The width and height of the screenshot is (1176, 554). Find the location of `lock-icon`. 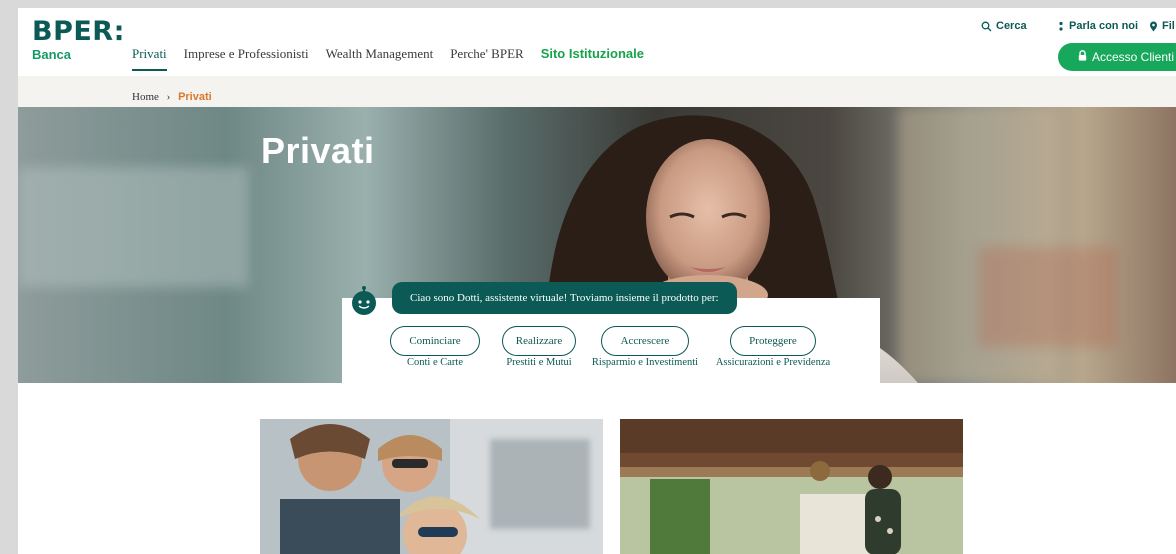

lock-icon is located at coordinates (1082, 57).